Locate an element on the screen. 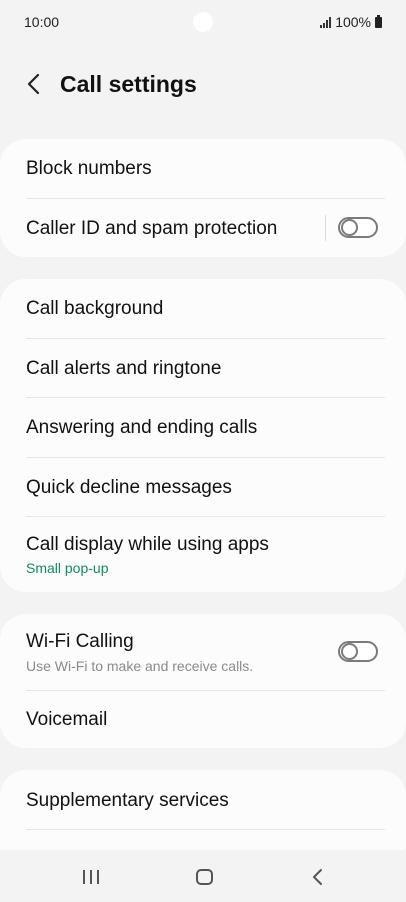 The width and height of the screenshot is (406, 902). answering-label: Answering and ending calls is located at coordinates (142, 427).